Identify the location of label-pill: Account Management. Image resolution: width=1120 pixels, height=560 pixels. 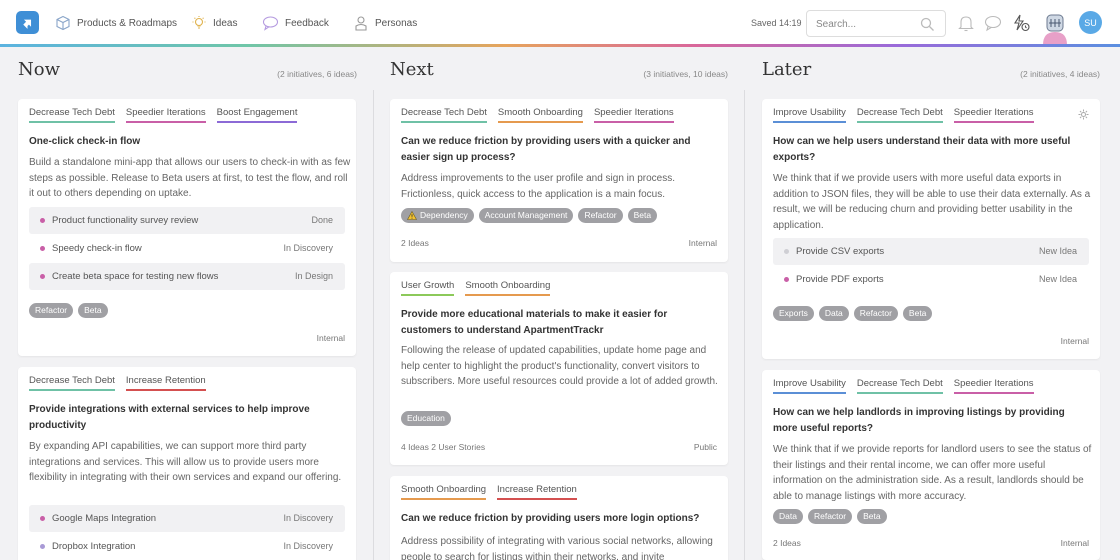
(526, 215).